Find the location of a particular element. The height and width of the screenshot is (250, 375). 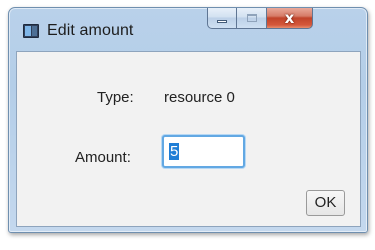

caption-buttons: x is located at coordinates (283, 18).